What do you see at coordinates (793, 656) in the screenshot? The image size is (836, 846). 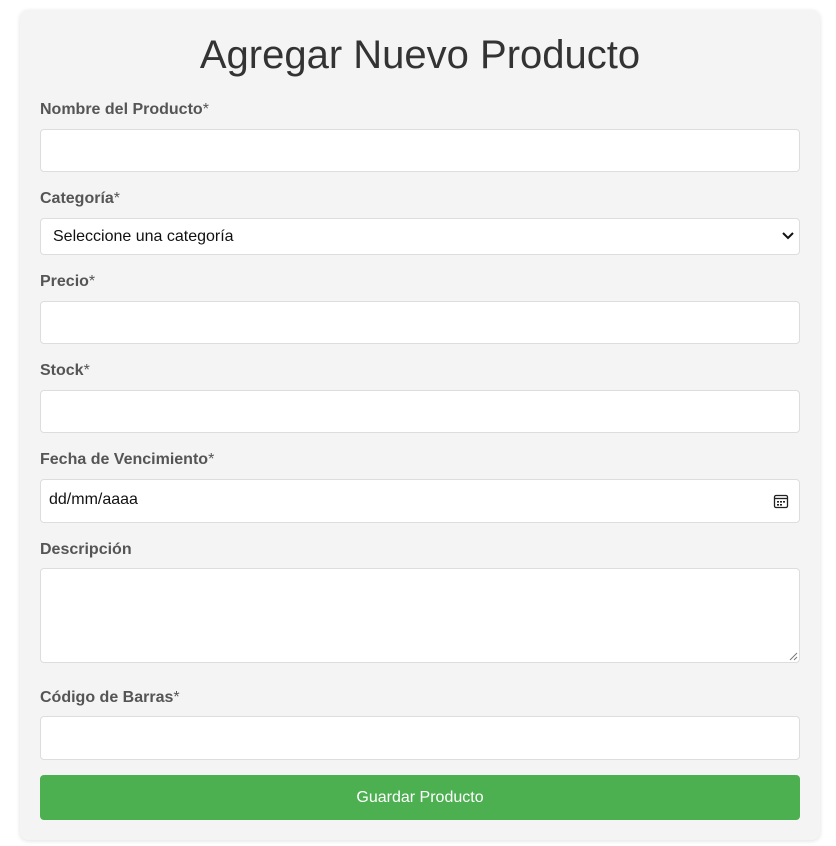 I see `resize-grip-icon` at bounding box center [793, 656].